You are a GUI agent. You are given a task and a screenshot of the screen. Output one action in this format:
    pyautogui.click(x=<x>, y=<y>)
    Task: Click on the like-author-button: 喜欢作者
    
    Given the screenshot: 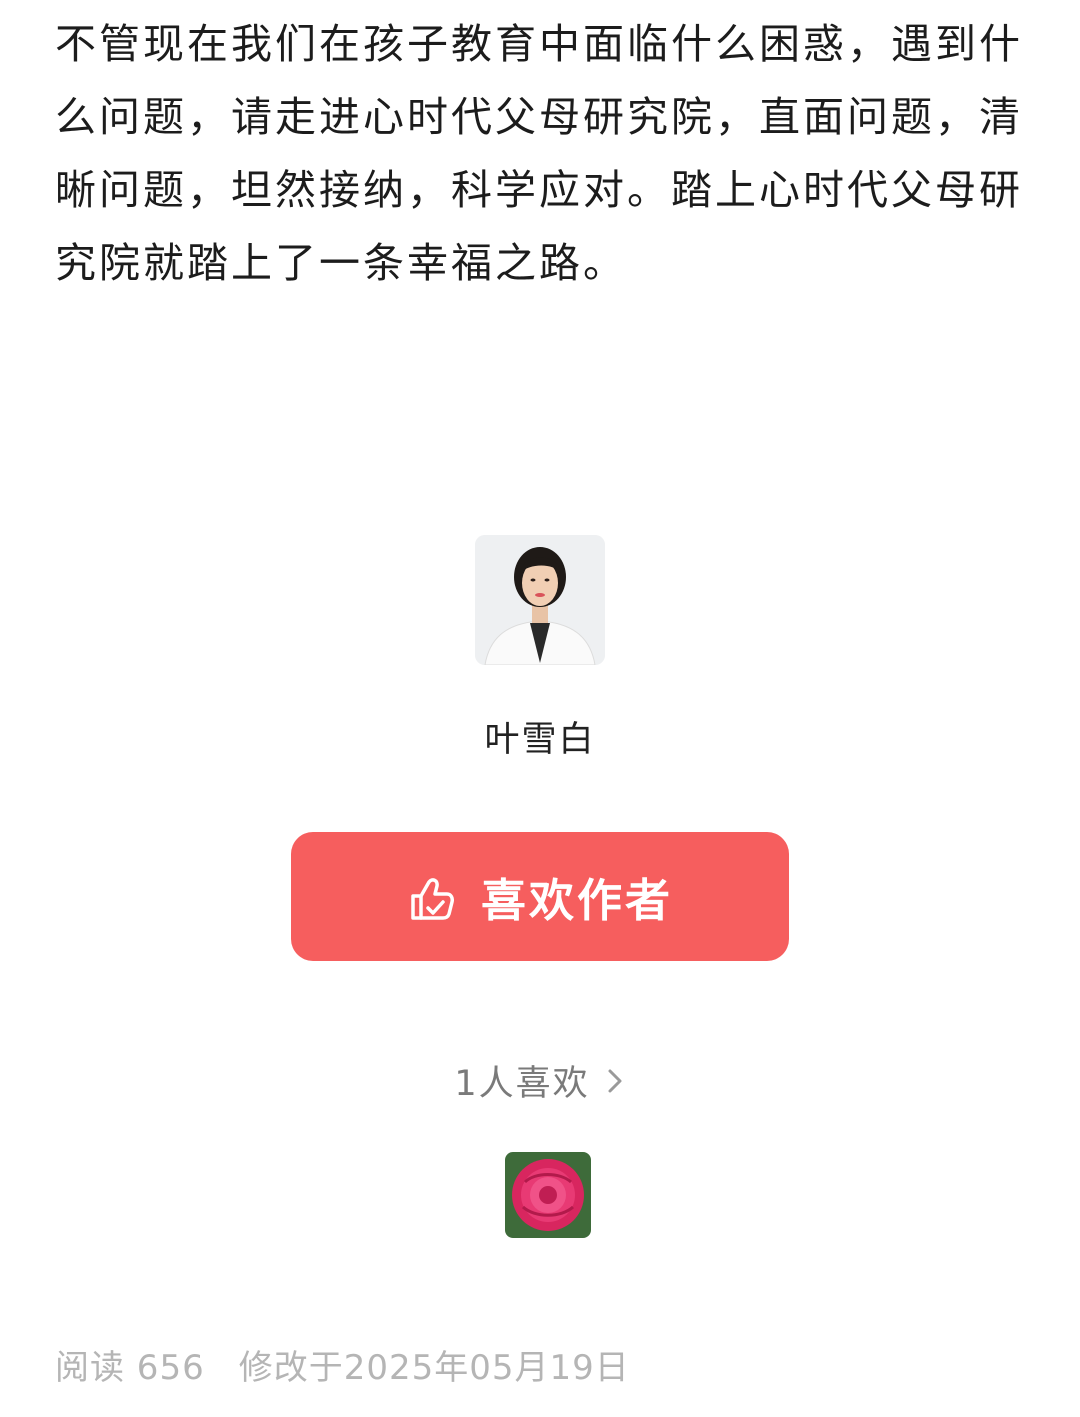 What is the action you would take?
    pyautogui.click(x=540, y=896)
    